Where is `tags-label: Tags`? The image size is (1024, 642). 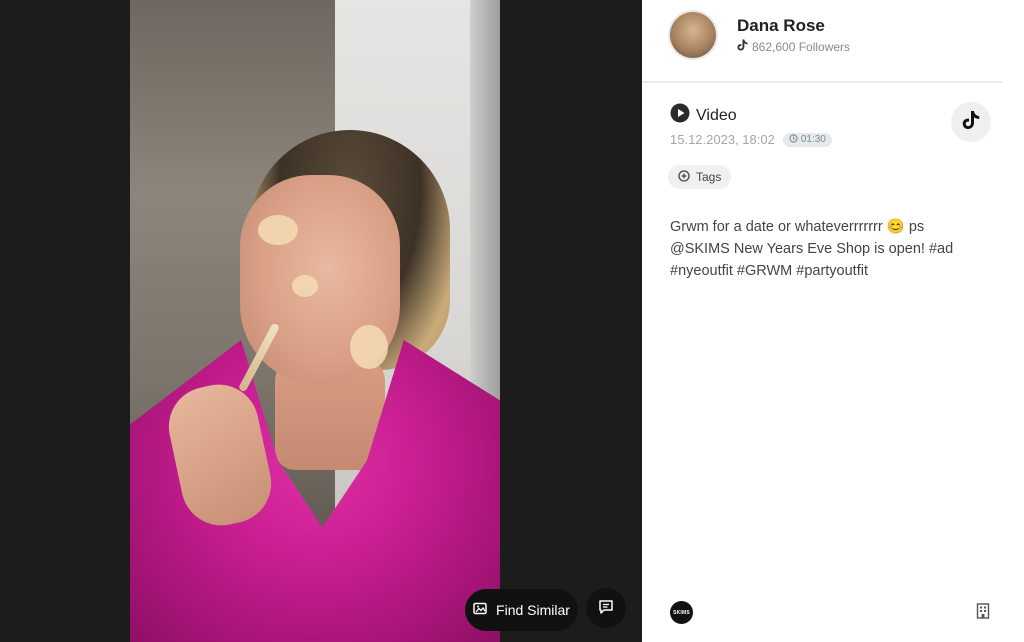 tags-label: Tags is located at coordinates (709, 177).